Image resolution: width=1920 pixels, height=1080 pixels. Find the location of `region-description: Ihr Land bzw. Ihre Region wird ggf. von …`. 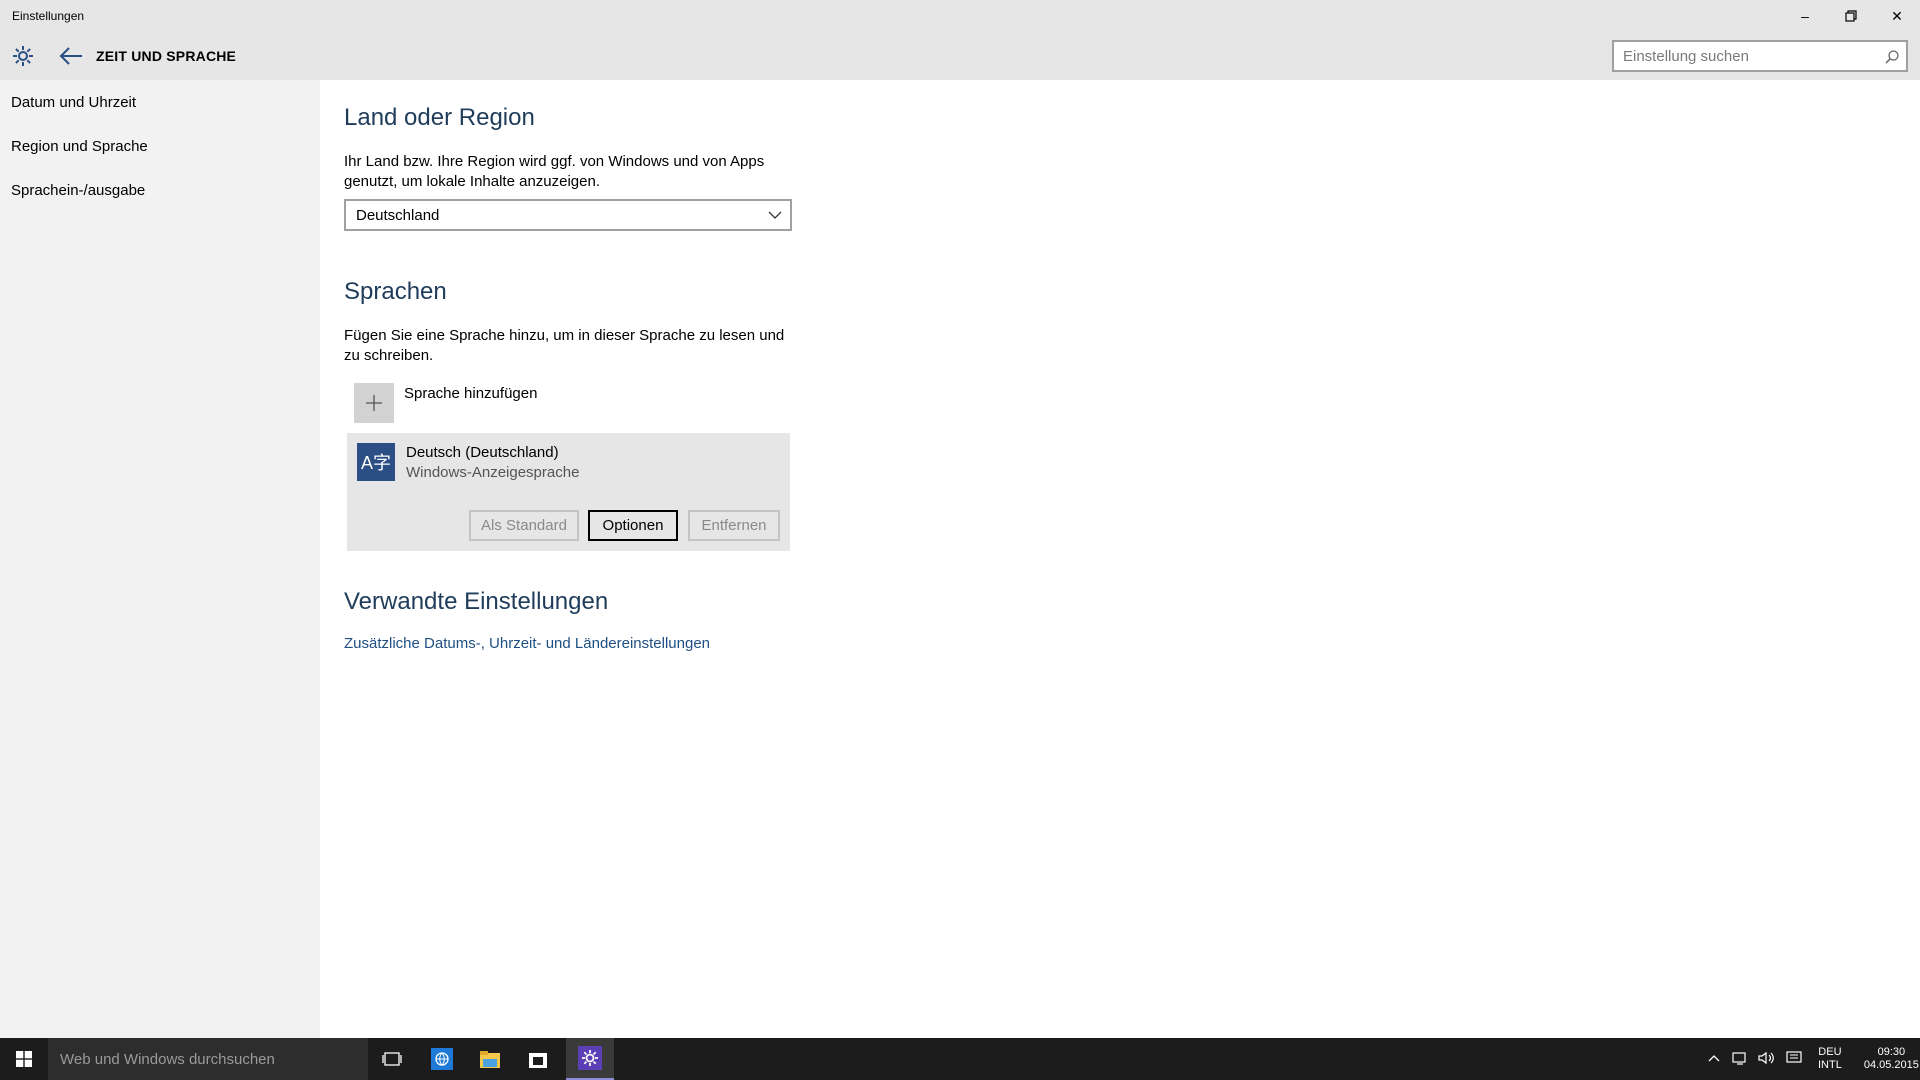

region-description: Ihr Land bzw. Ihre Region wird ggf. von … is located at coordinates (554, 171).